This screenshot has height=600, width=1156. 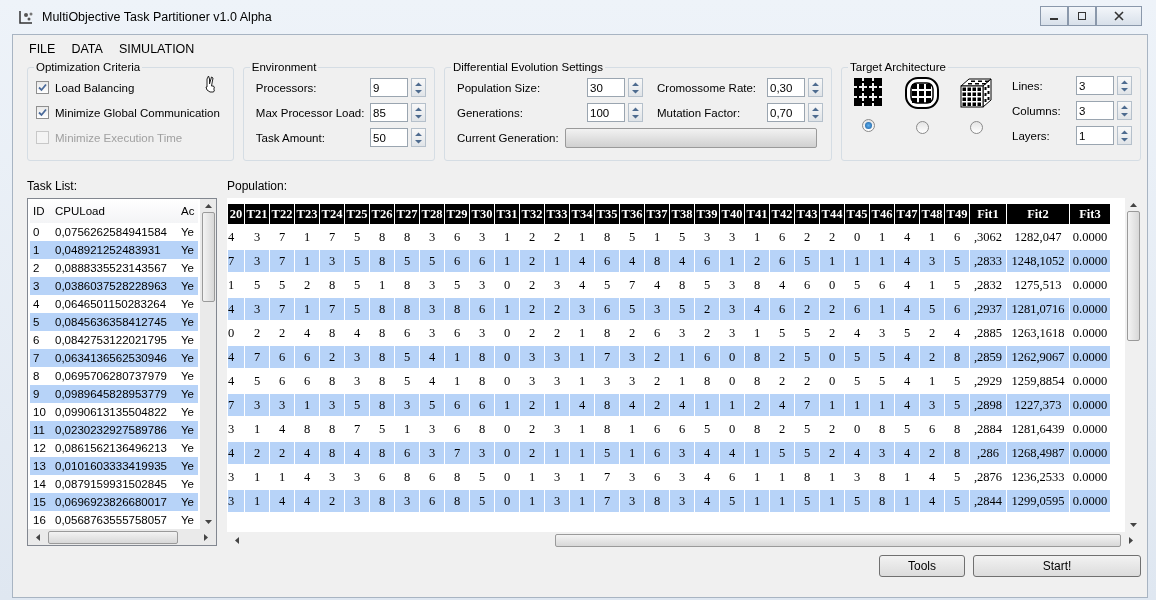 I want to click on table-cell-text: 1, so click(x=307, y=237).